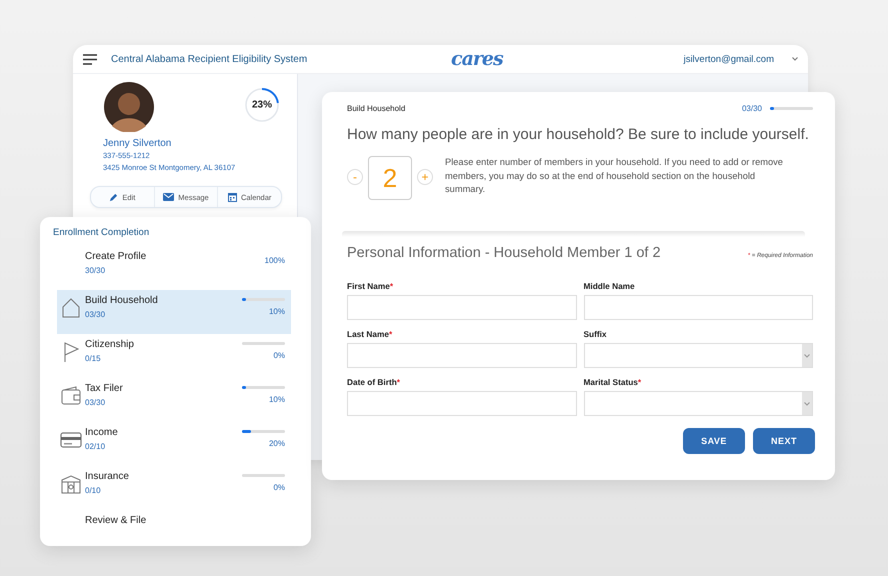 This screenshot has height=576, width=888. Describe the element at coordinates (614, 176) in the screenshot. I see `hint-text: Please enter number of members in your household. If you need to add or remove members, you may do so at the end of household section on the household summary.` at that location.